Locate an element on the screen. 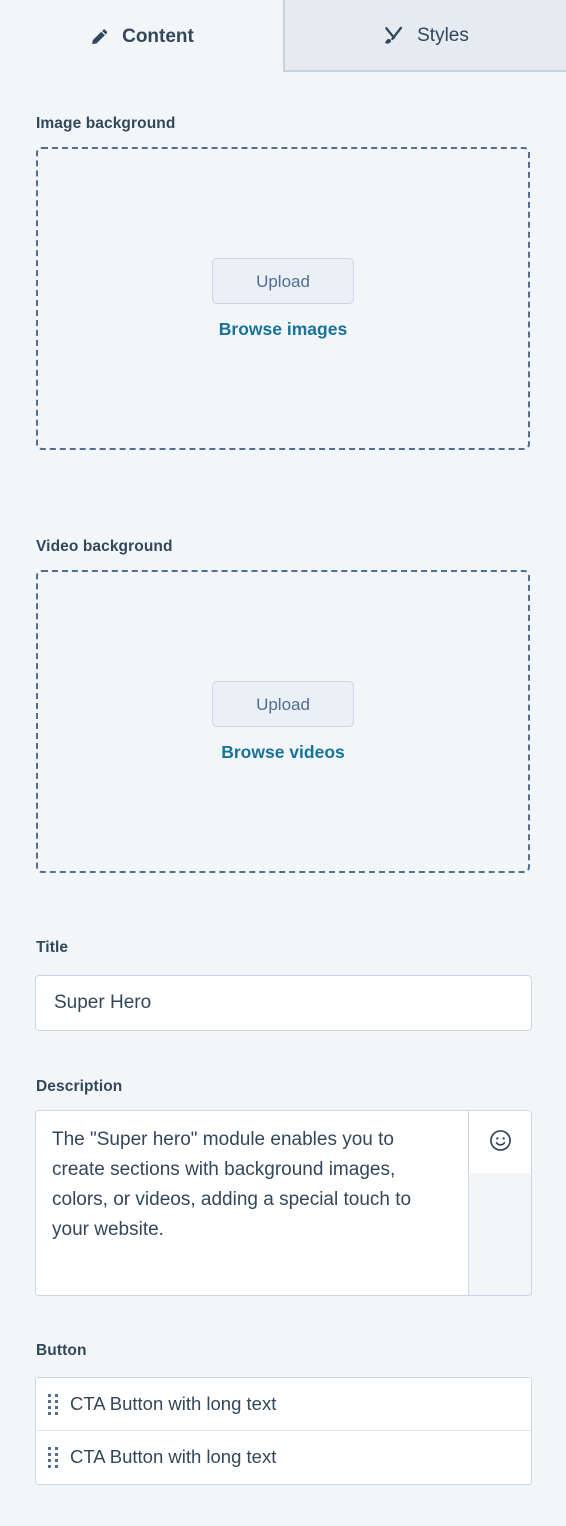 The height and width of the screenshot is (1526, 566). paintbrush-pen-icon is located at coordinates (393, 35).